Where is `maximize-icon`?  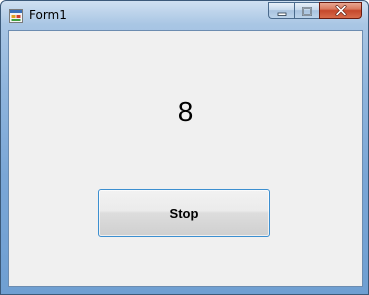 maximize-icon is located at coordinates (307, 10).